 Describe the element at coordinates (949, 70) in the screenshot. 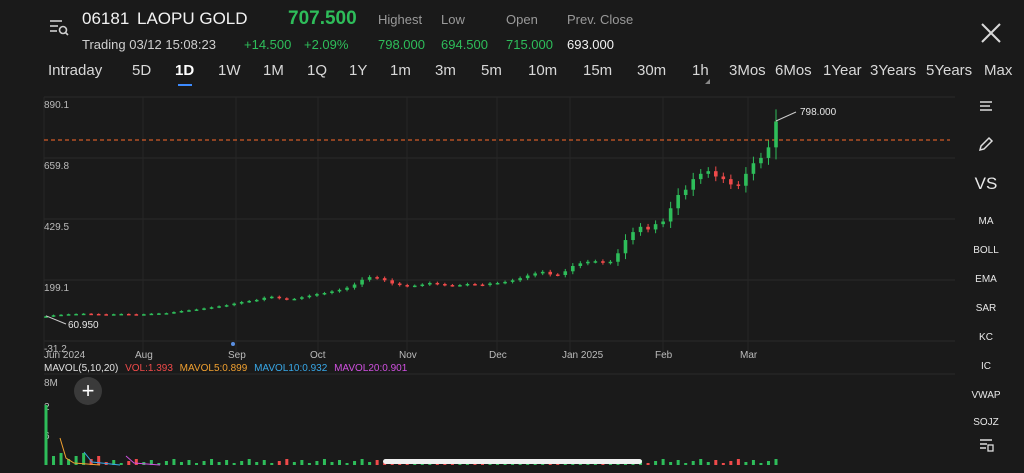

I see `tab-5years: 5Years` at that location.